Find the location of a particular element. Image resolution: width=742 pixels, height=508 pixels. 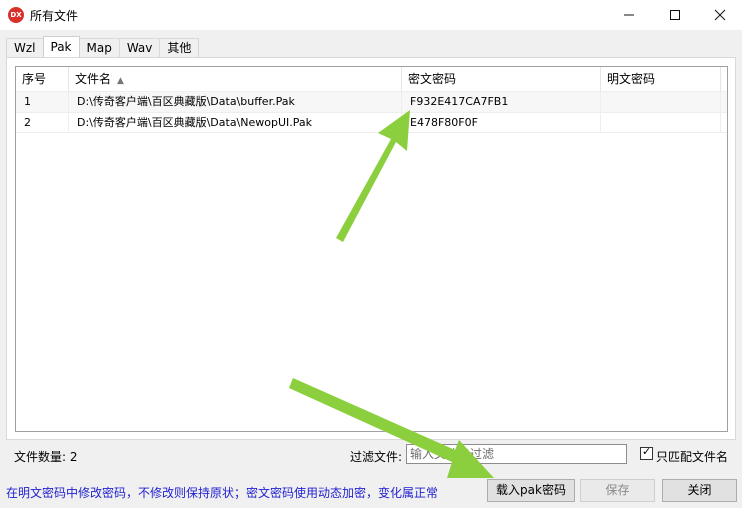

minimize-button is located at coordinates (629, 15).